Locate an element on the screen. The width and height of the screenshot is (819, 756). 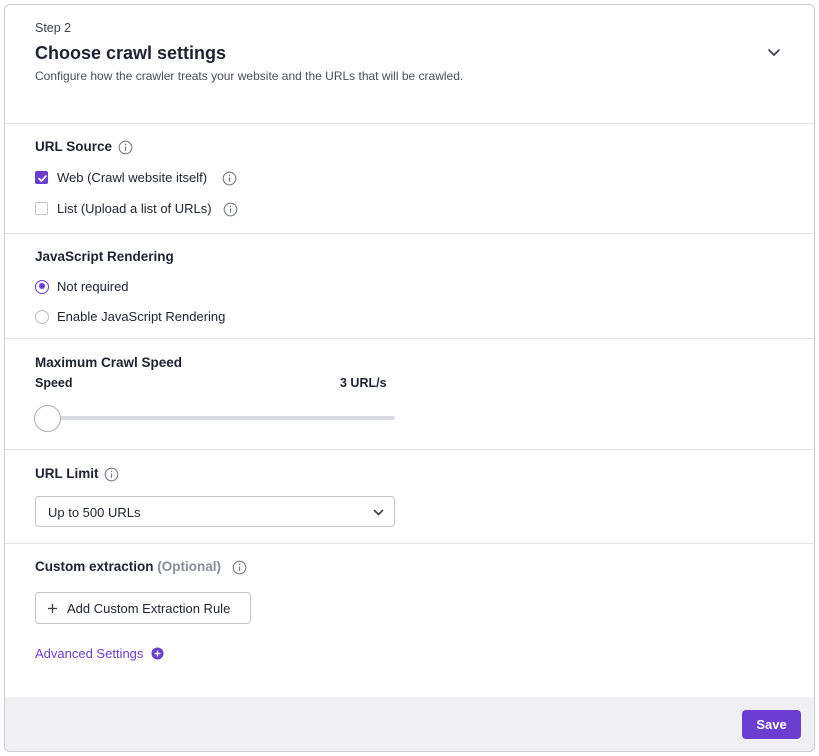
page-title: Choose crawl settings is located at coordinates (131, 53).